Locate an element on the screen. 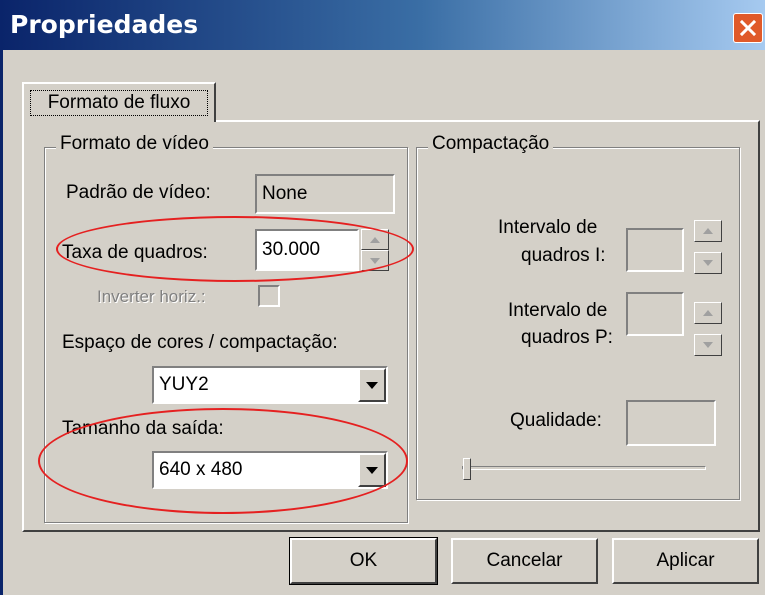  iframe-spin-up is located at coordinates (708, 231).